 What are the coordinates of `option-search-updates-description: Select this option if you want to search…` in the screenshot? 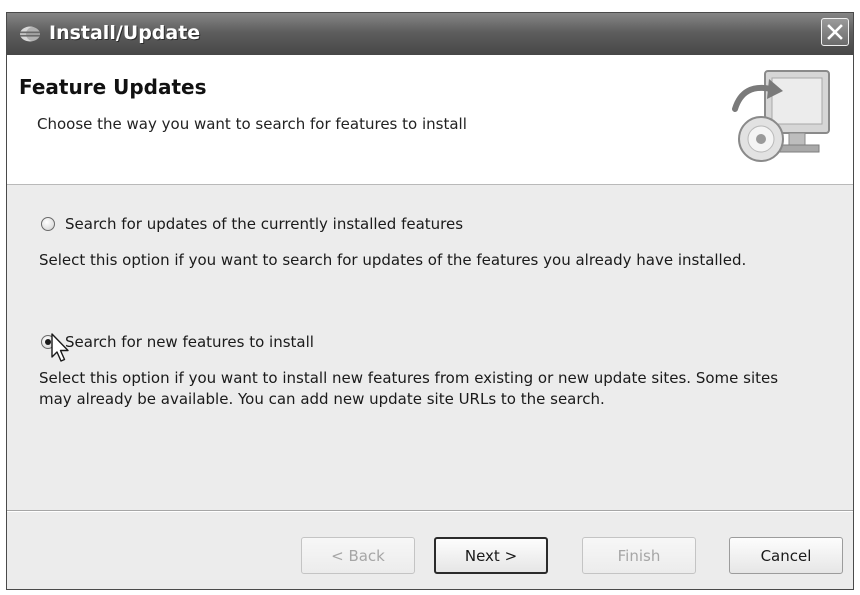 It's located at (393, 260).